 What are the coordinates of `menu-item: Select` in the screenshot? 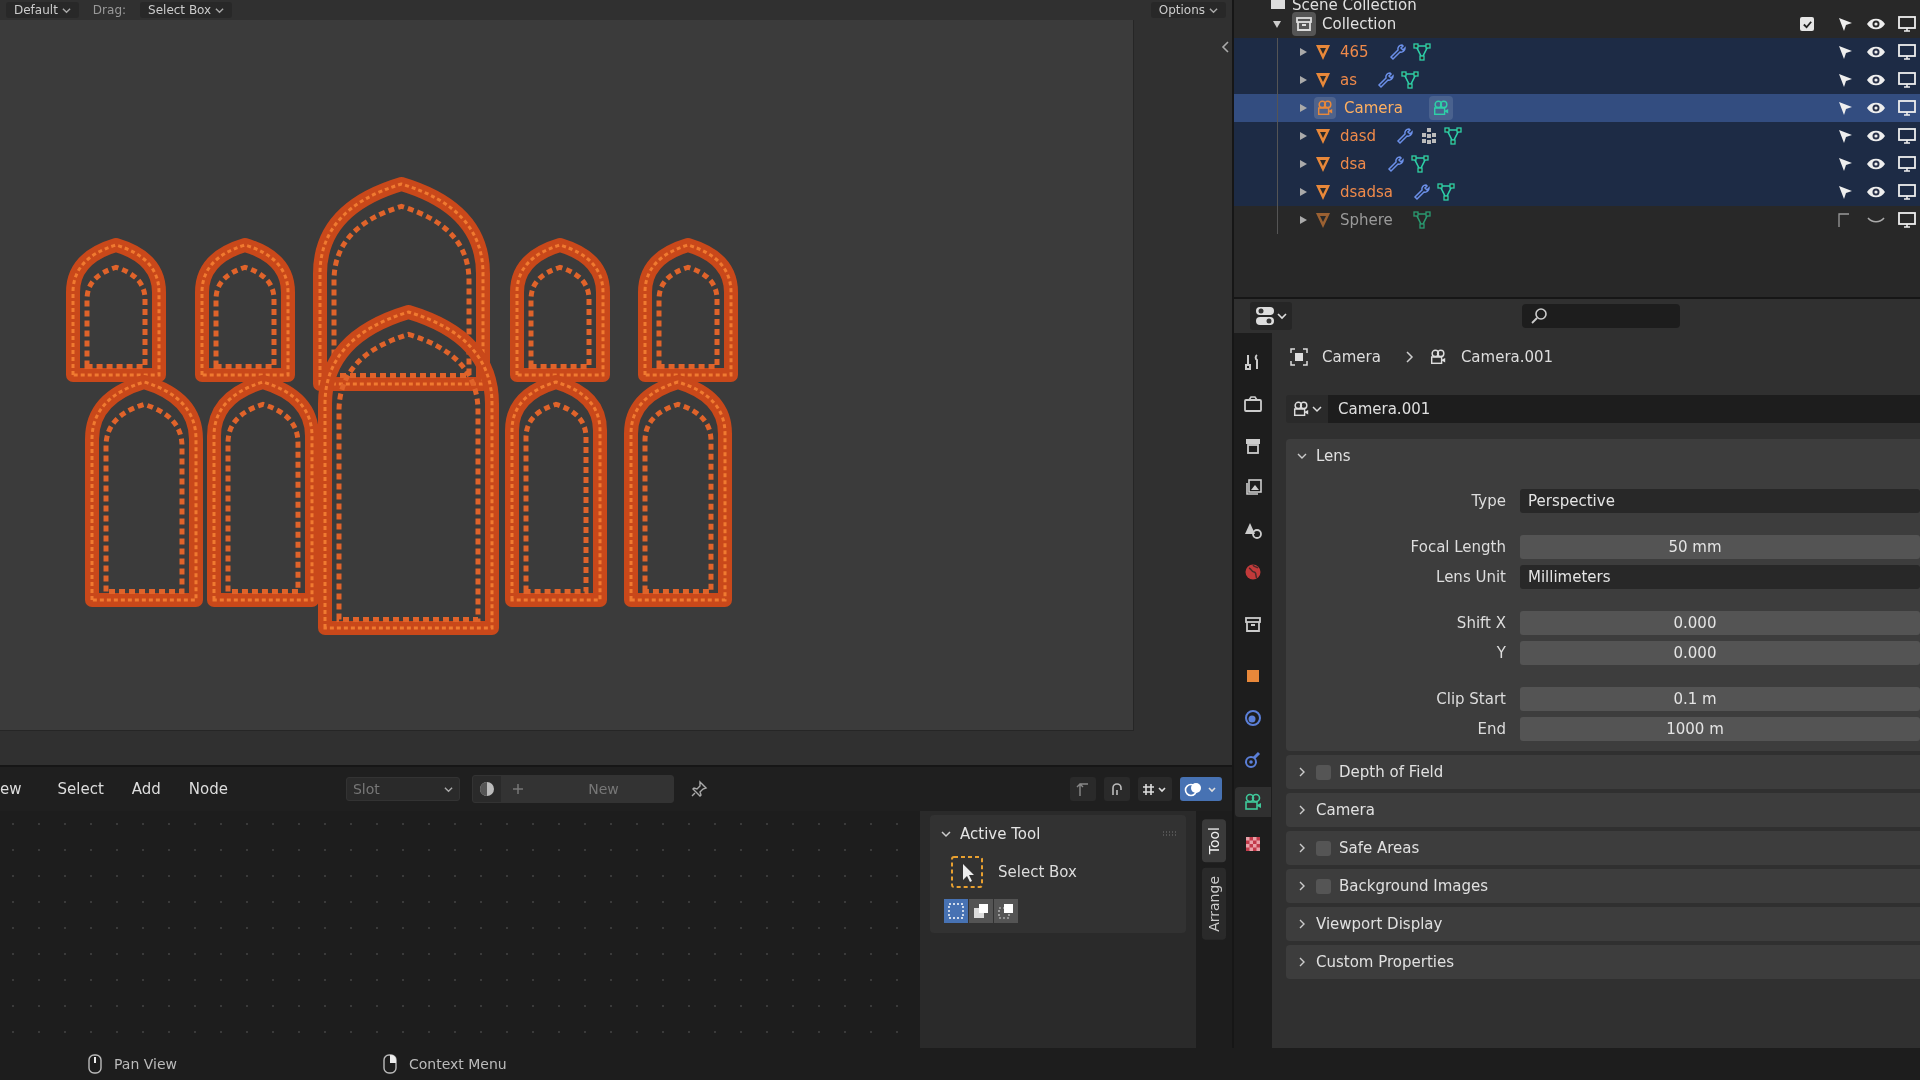 It's located at (80, 789).